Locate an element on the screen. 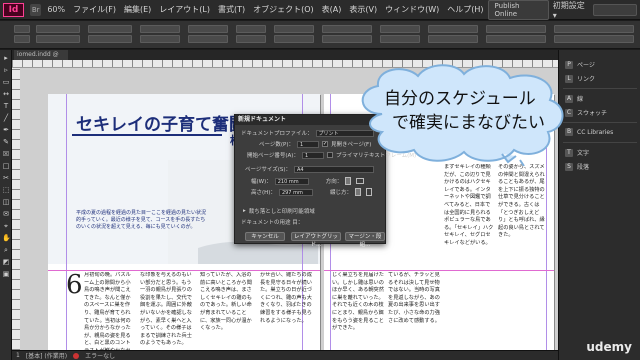 The width and height of the screenshot is (640, 360). panel-label: 段落 is located at coordinates (583, 167).